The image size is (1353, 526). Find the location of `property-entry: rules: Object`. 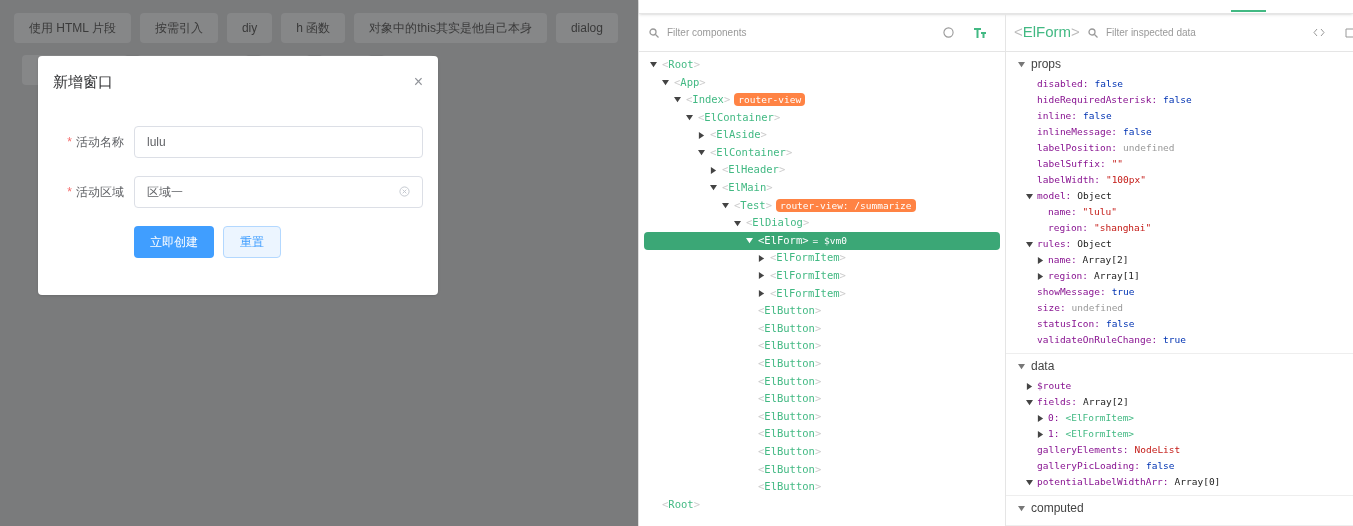

property-entry: rules: Object is located at coordinates (1074, 243).